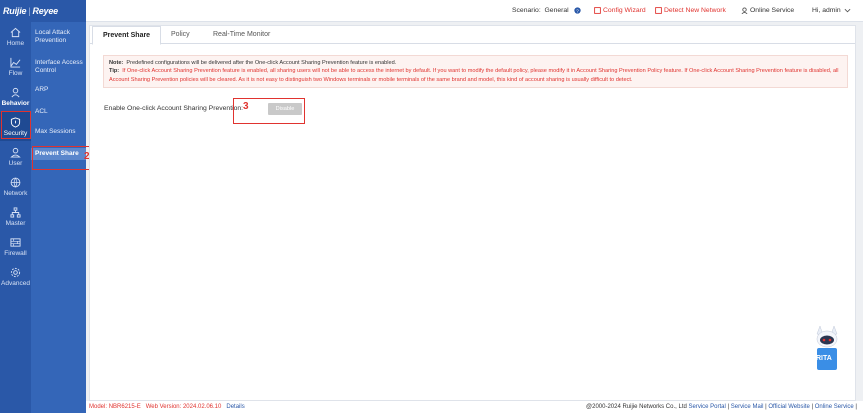  I want to click on logo-reyee: Reyee, so click(45, 11).